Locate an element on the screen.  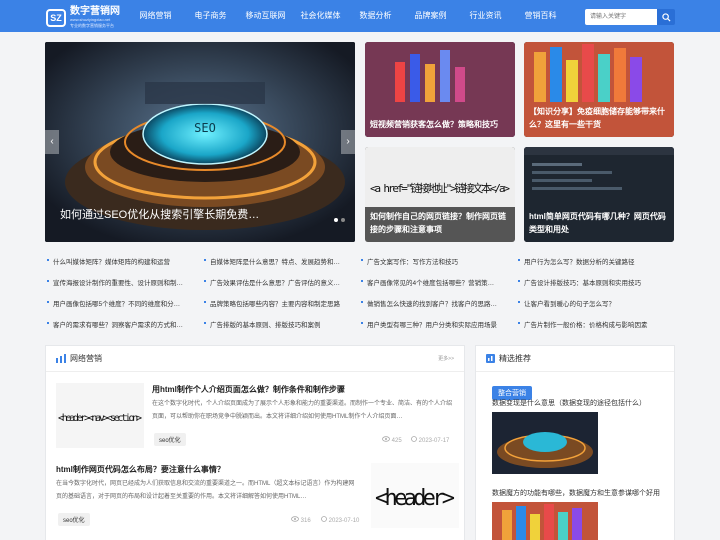
article-title: 用html制作个人介绍页面怎么做？制作条件和制作步骤 is located at coordinates (248, 389).